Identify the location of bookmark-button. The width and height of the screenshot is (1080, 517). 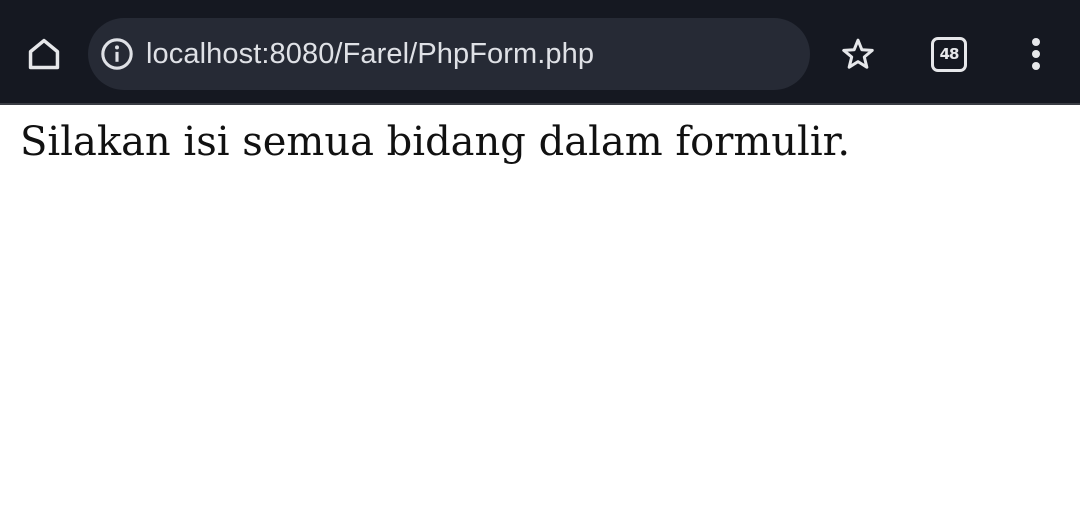
(858, 54).